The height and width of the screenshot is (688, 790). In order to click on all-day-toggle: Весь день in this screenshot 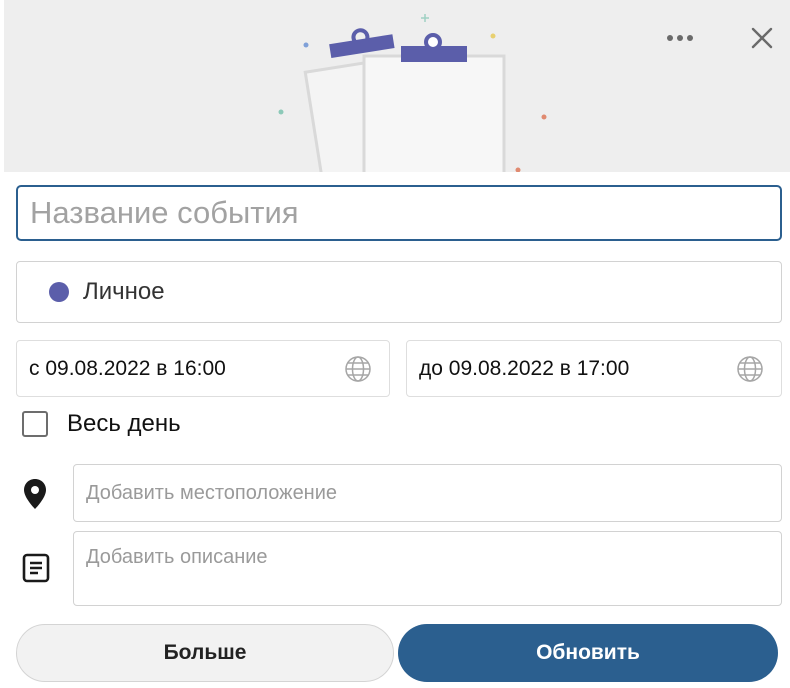, I will do `click(101, 424)`.